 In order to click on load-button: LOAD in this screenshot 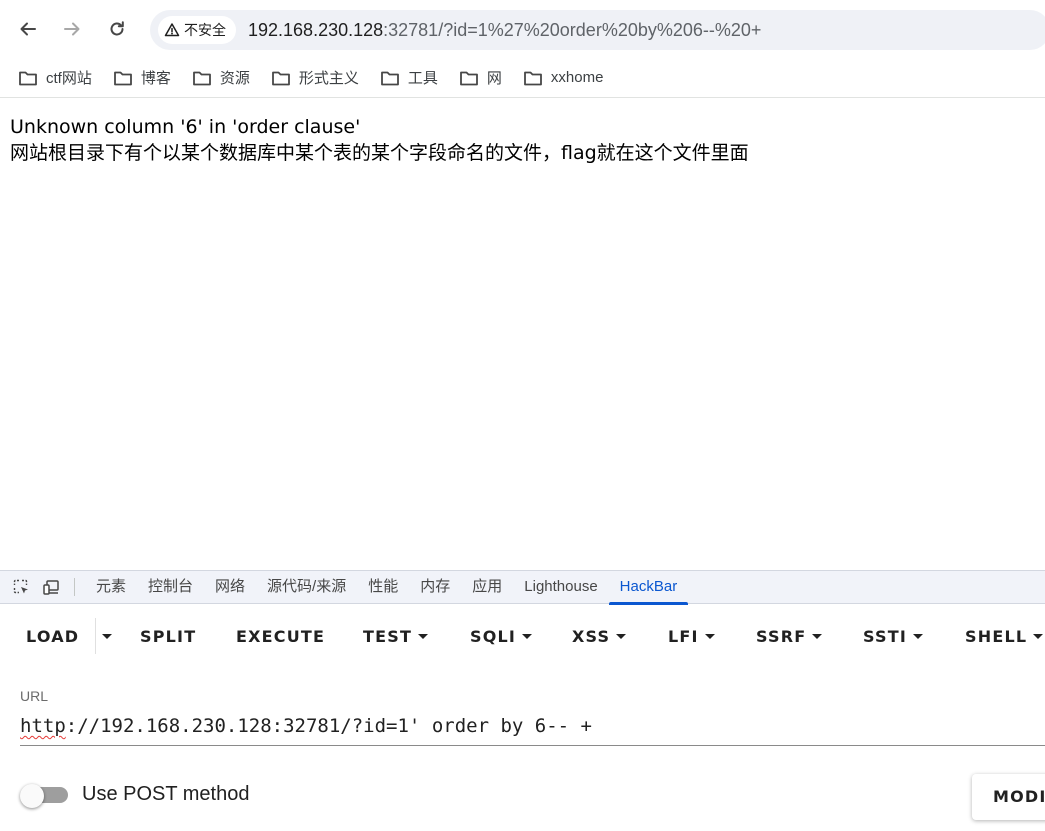, I will do `click(52, 636)`.